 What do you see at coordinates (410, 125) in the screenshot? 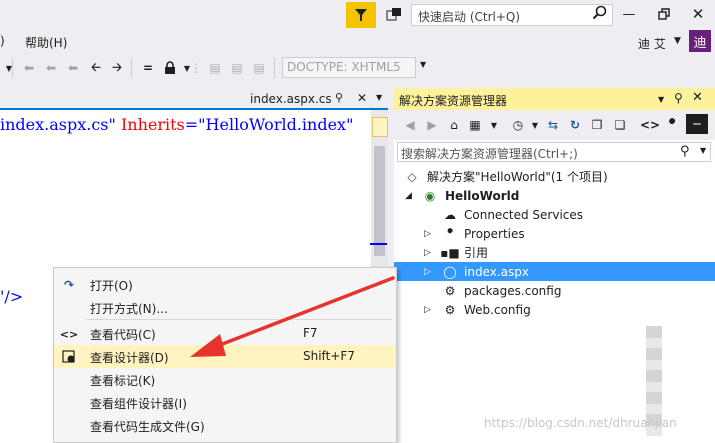
I see `back-icon: ◀` at bounding box center [410, 125].